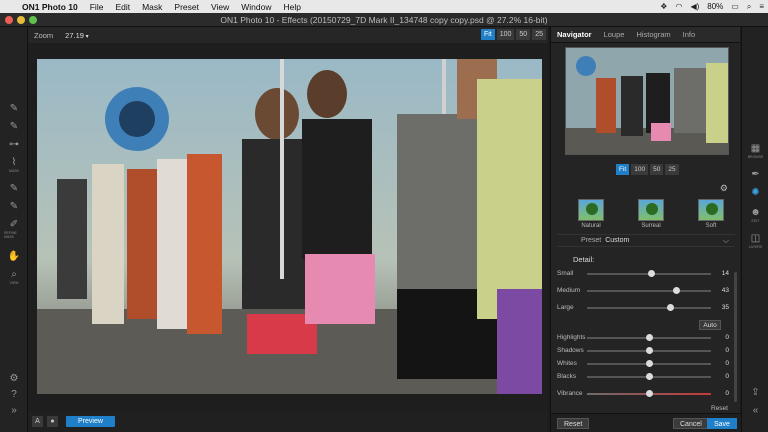  I want to click on detail-title: Detail:, so click(584, 259).